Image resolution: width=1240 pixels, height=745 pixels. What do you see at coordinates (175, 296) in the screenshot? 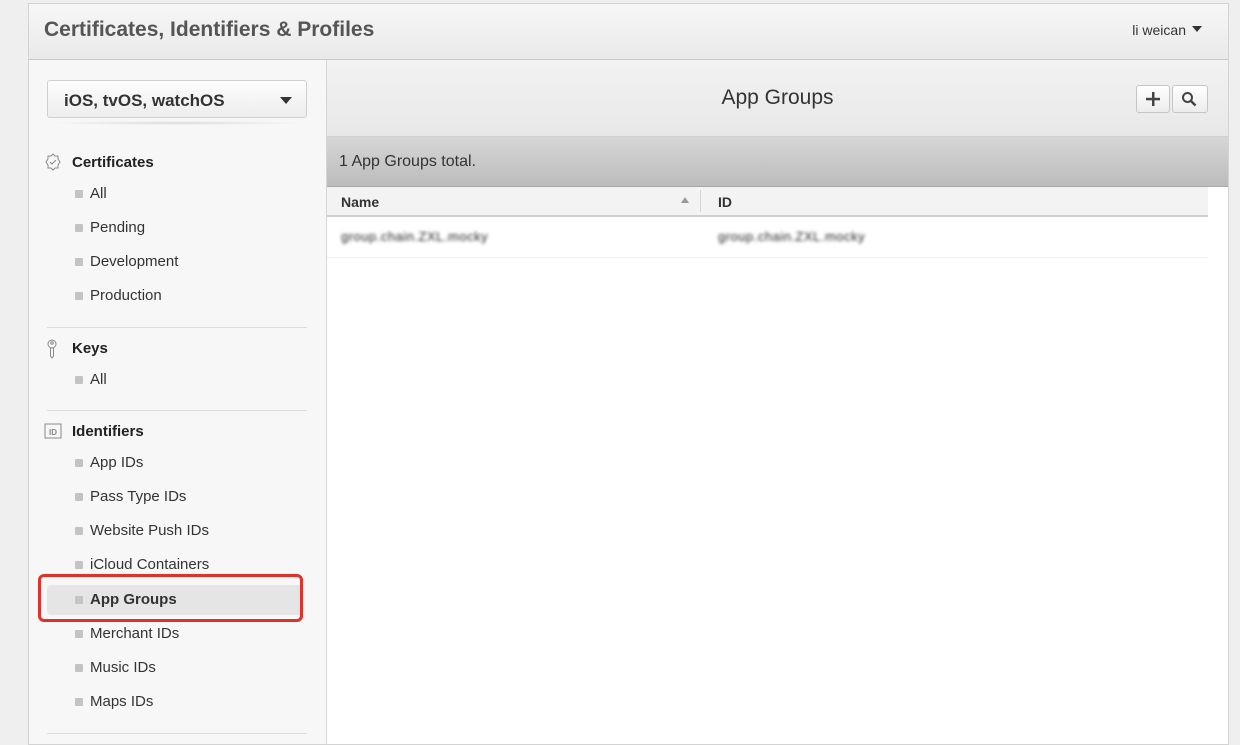
I see `sidebar-item-production: Production` at bounding box center [175, 296].